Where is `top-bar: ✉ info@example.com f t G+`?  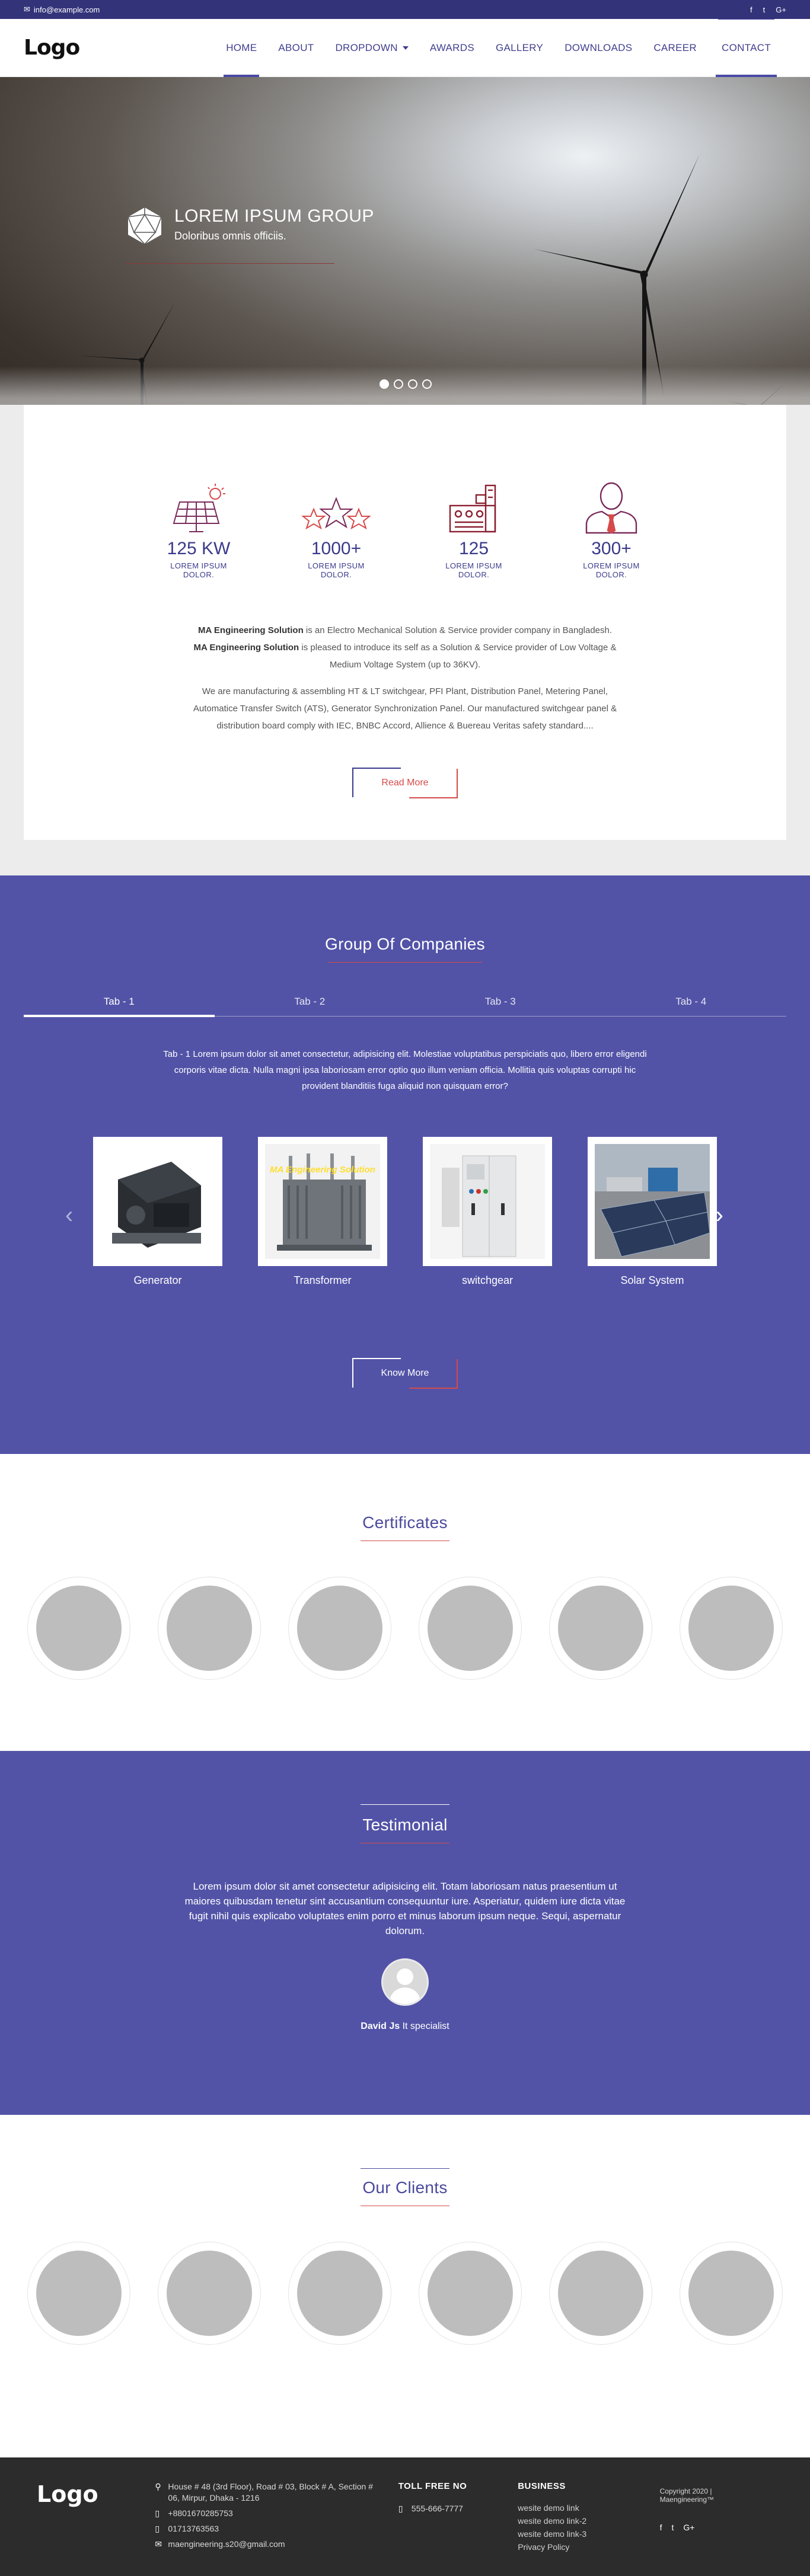 top-bar: ✉ info@example.com f t G+ is located at coordinates (405, 9).